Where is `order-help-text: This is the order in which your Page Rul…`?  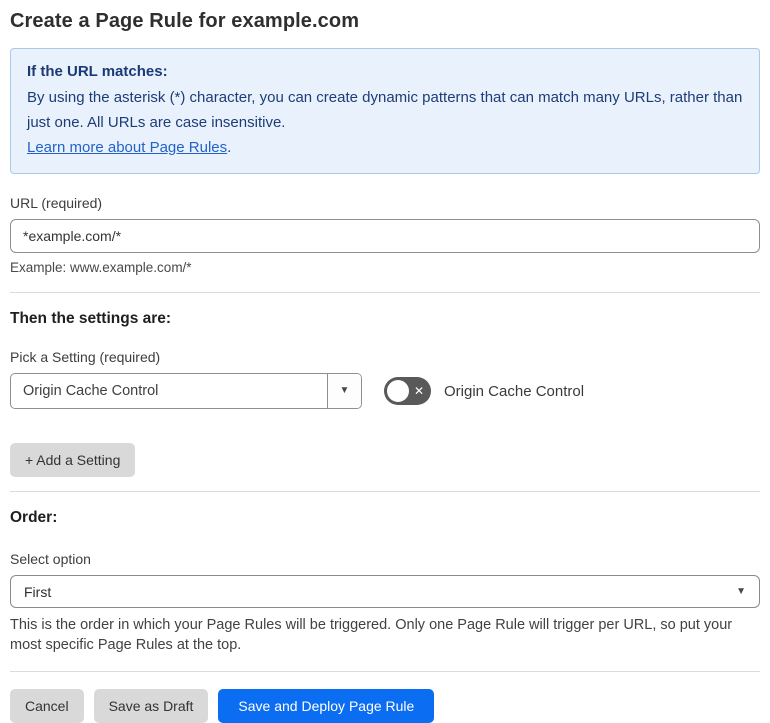 order-help-text: This is the order in which your Page Rul… is located at coordinates (371, 635).